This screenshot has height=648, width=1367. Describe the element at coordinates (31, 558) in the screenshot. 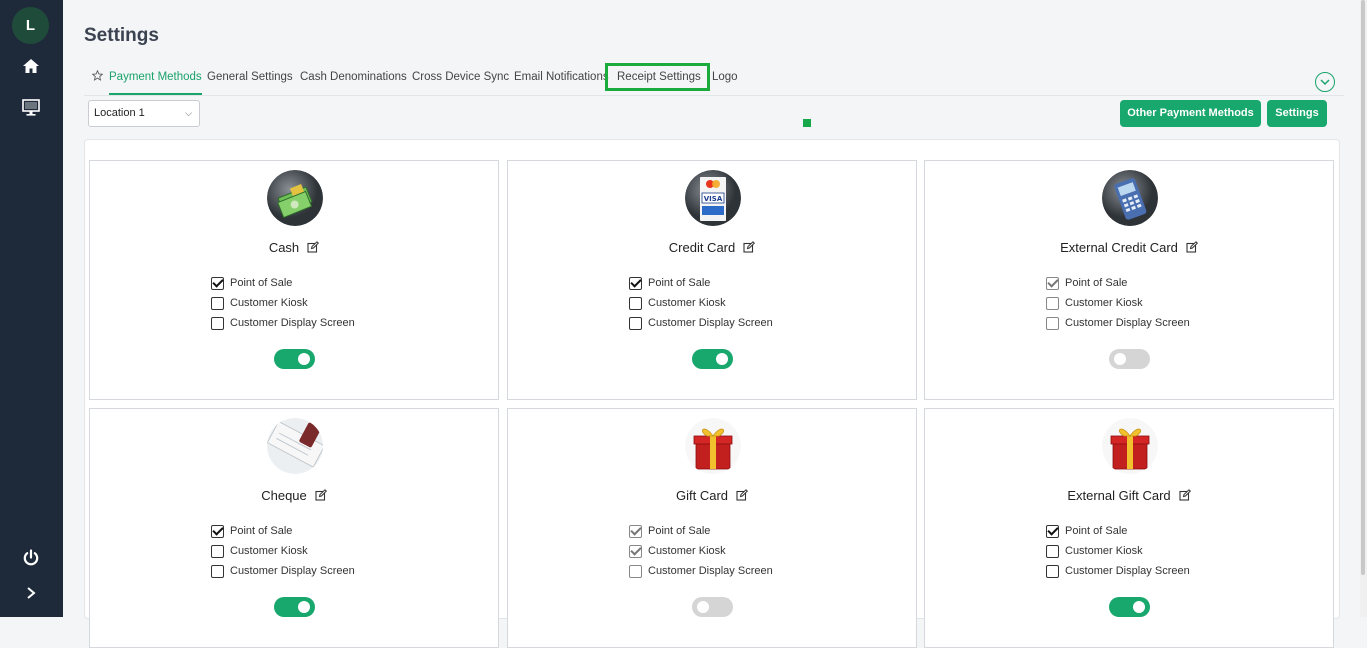

I see `power-icon` at that location.